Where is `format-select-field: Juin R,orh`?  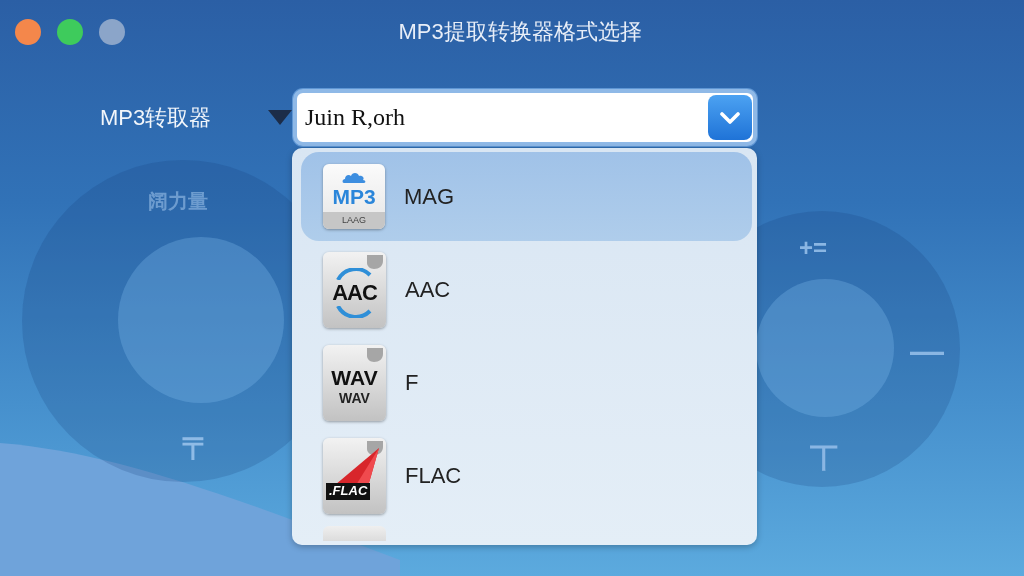 format-select-field: Juin R,orh is located at coordinates (525, 117).